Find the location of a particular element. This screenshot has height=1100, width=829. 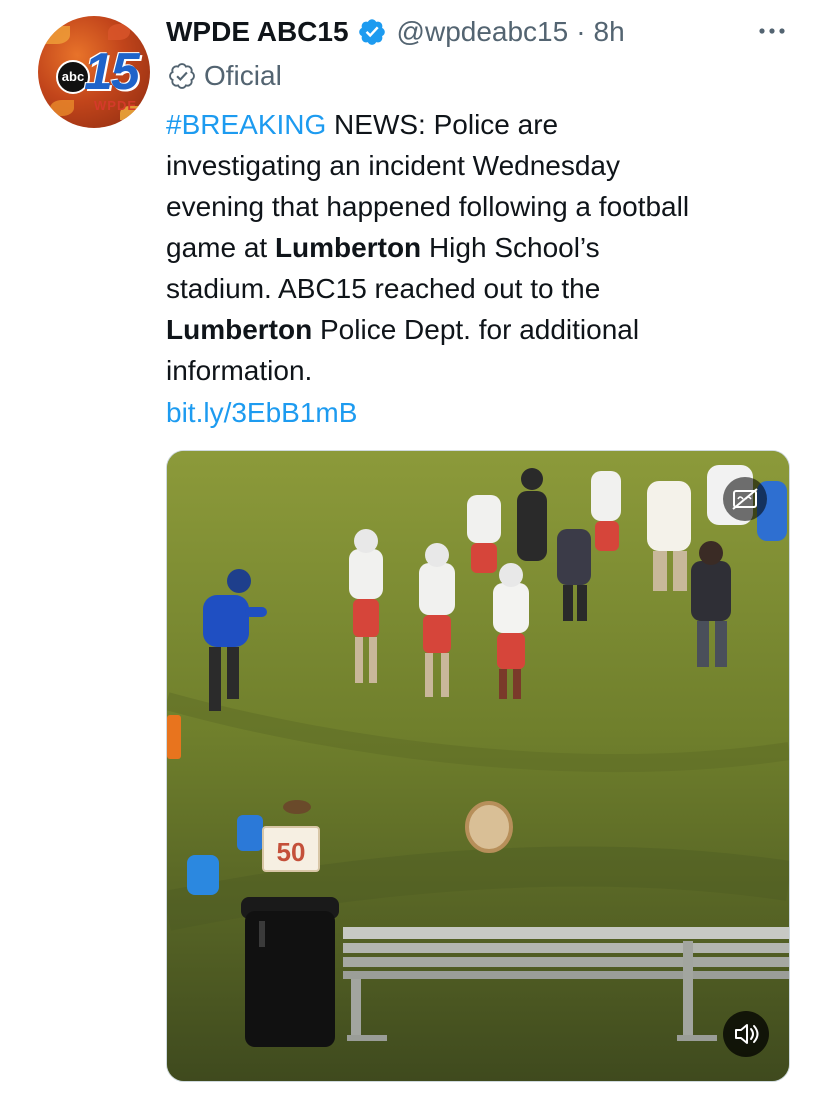

tweet-timestamp: 8h is located at coordinates (609, 32).